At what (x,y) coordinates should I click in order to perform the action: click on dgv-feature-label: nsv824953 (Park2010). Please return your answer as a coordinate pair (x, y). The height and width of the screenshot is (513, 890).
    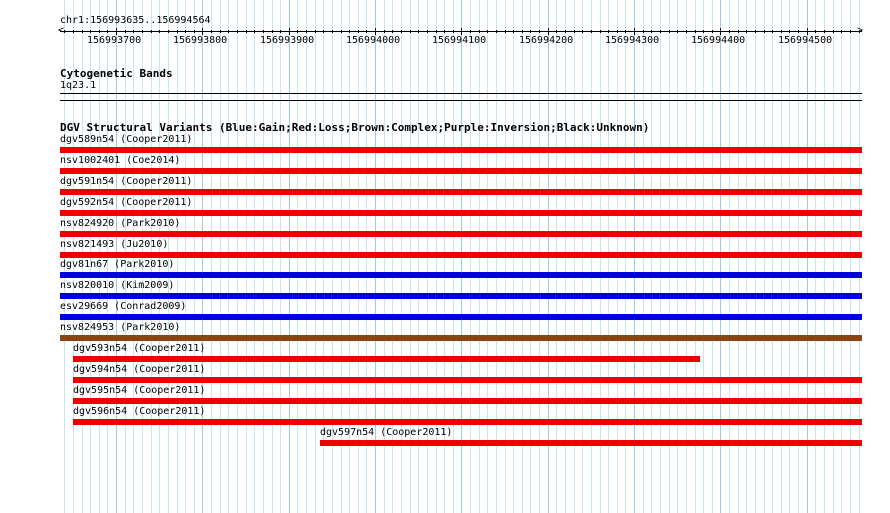
    Looking at the image, I should click on (120, 327).